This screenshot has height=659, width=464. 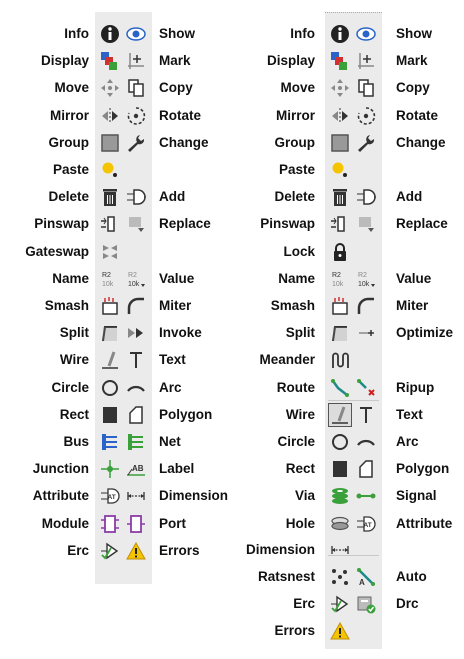 What do you see at coordinates (70, 169) in the screenshot?
I see `left-label-paste: Paste` at bounding box center [70, 169].